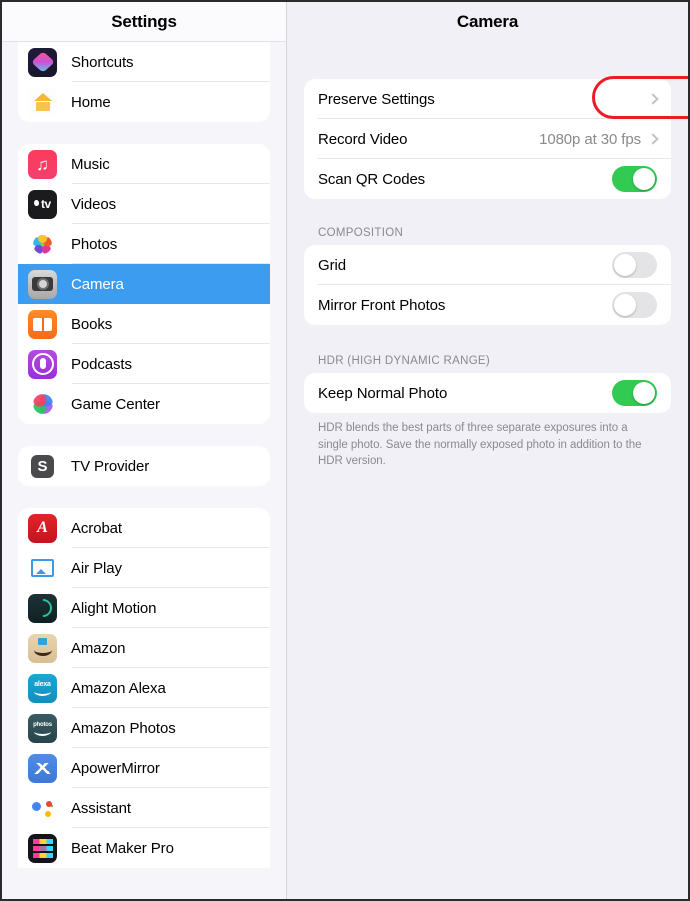 Image resolution: width=690 pixels, height=901 pixels. Describe the element at coordinates (42, 244) in the screenshot. I see `photos-icon` at that location.